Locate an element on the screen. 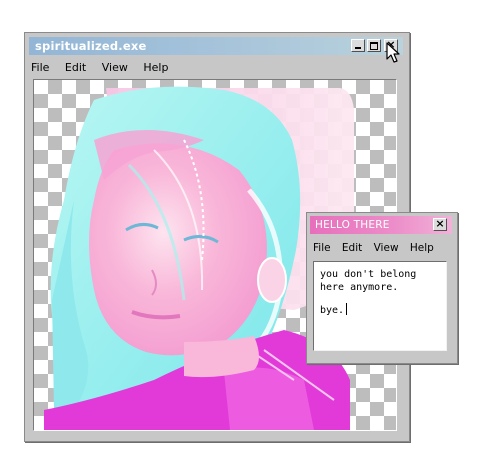 The height and width of the screenshot is (475, 482). popup-close-button: × is located at coordinates (440, 224).